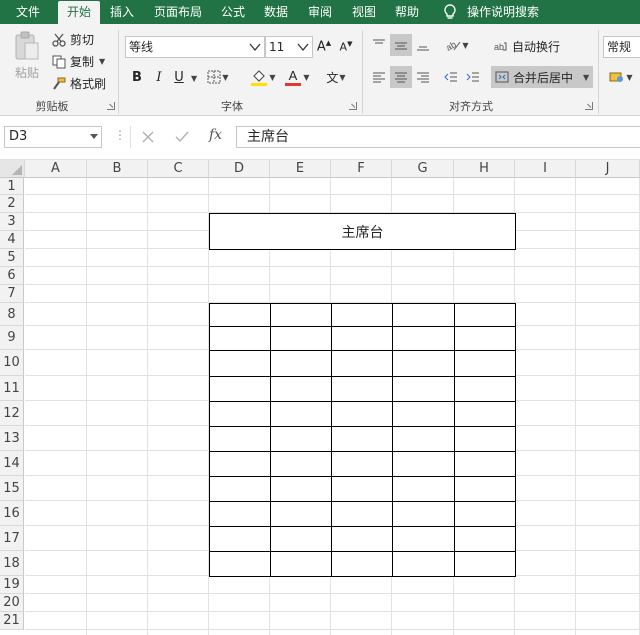  Describe the element at coordinates (12, 186) in the screenshot. I see `row-header-1: 1` at that location.